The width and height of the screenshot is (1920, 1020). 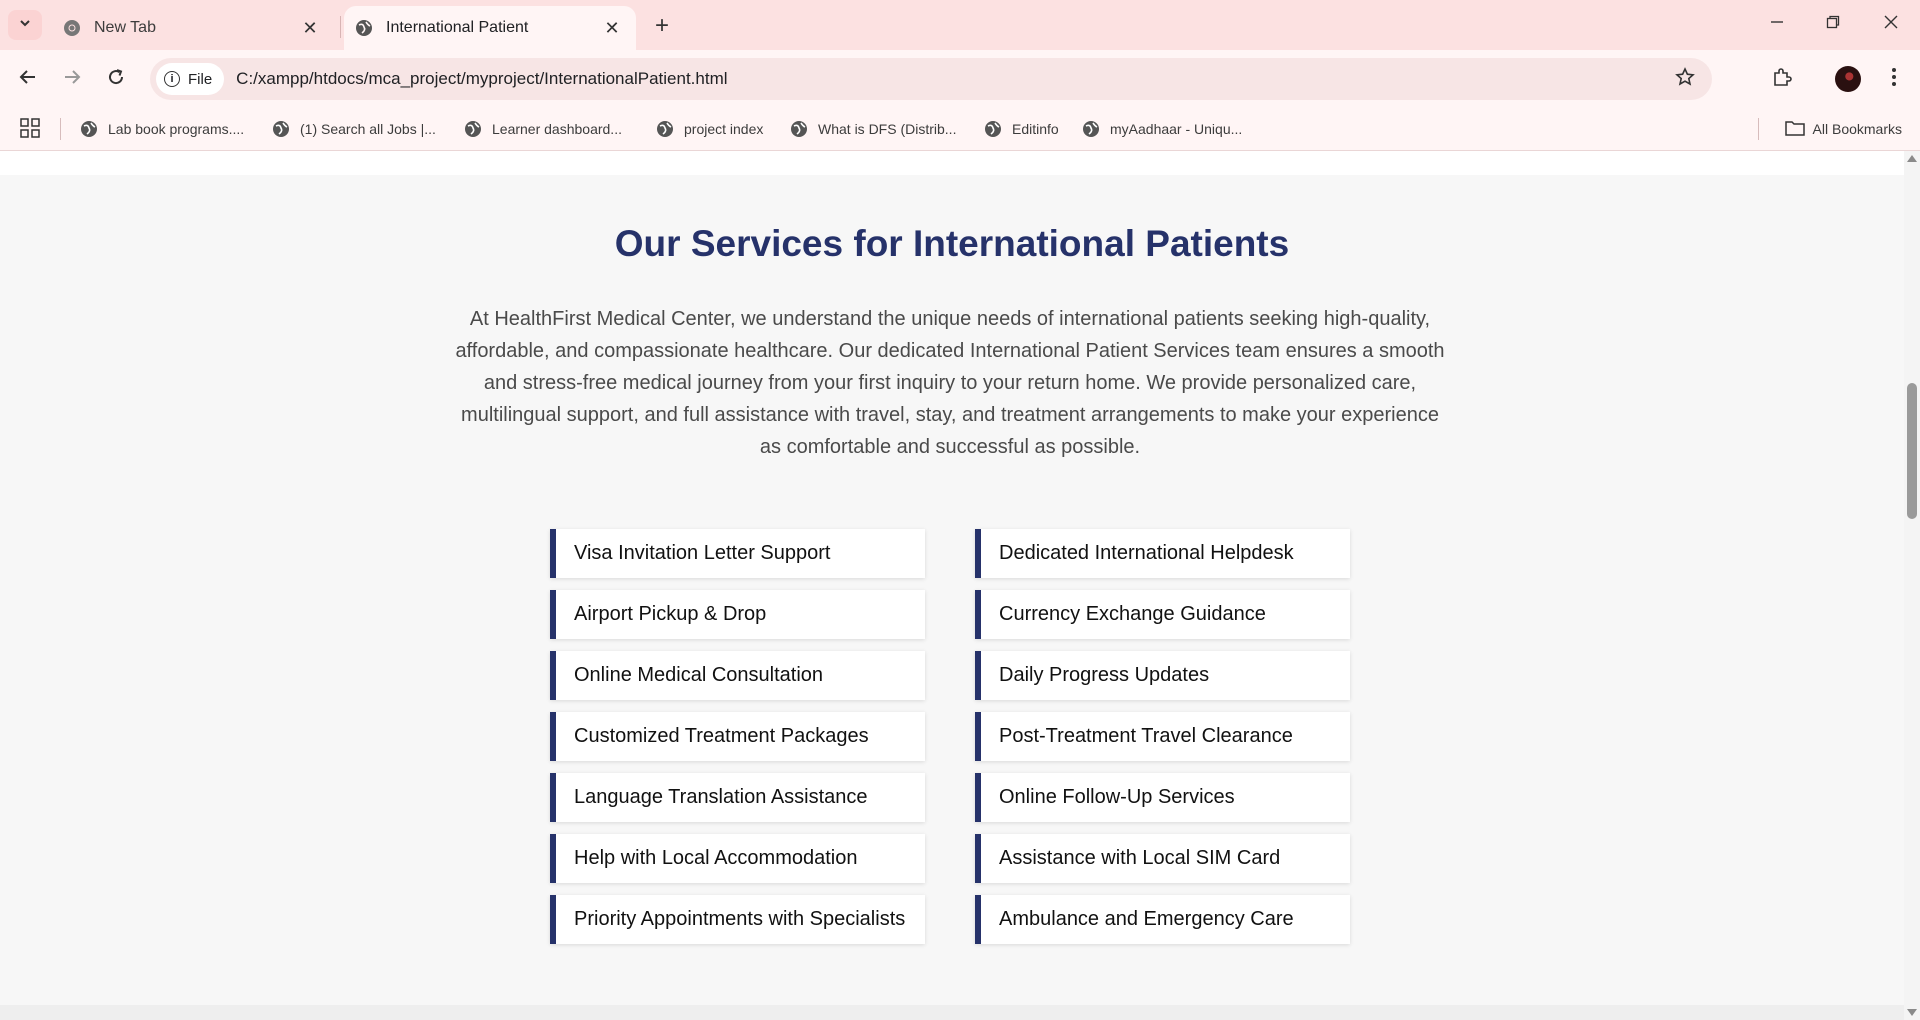 I want to click on chevron-down-icon, so click(x=25, y=25).